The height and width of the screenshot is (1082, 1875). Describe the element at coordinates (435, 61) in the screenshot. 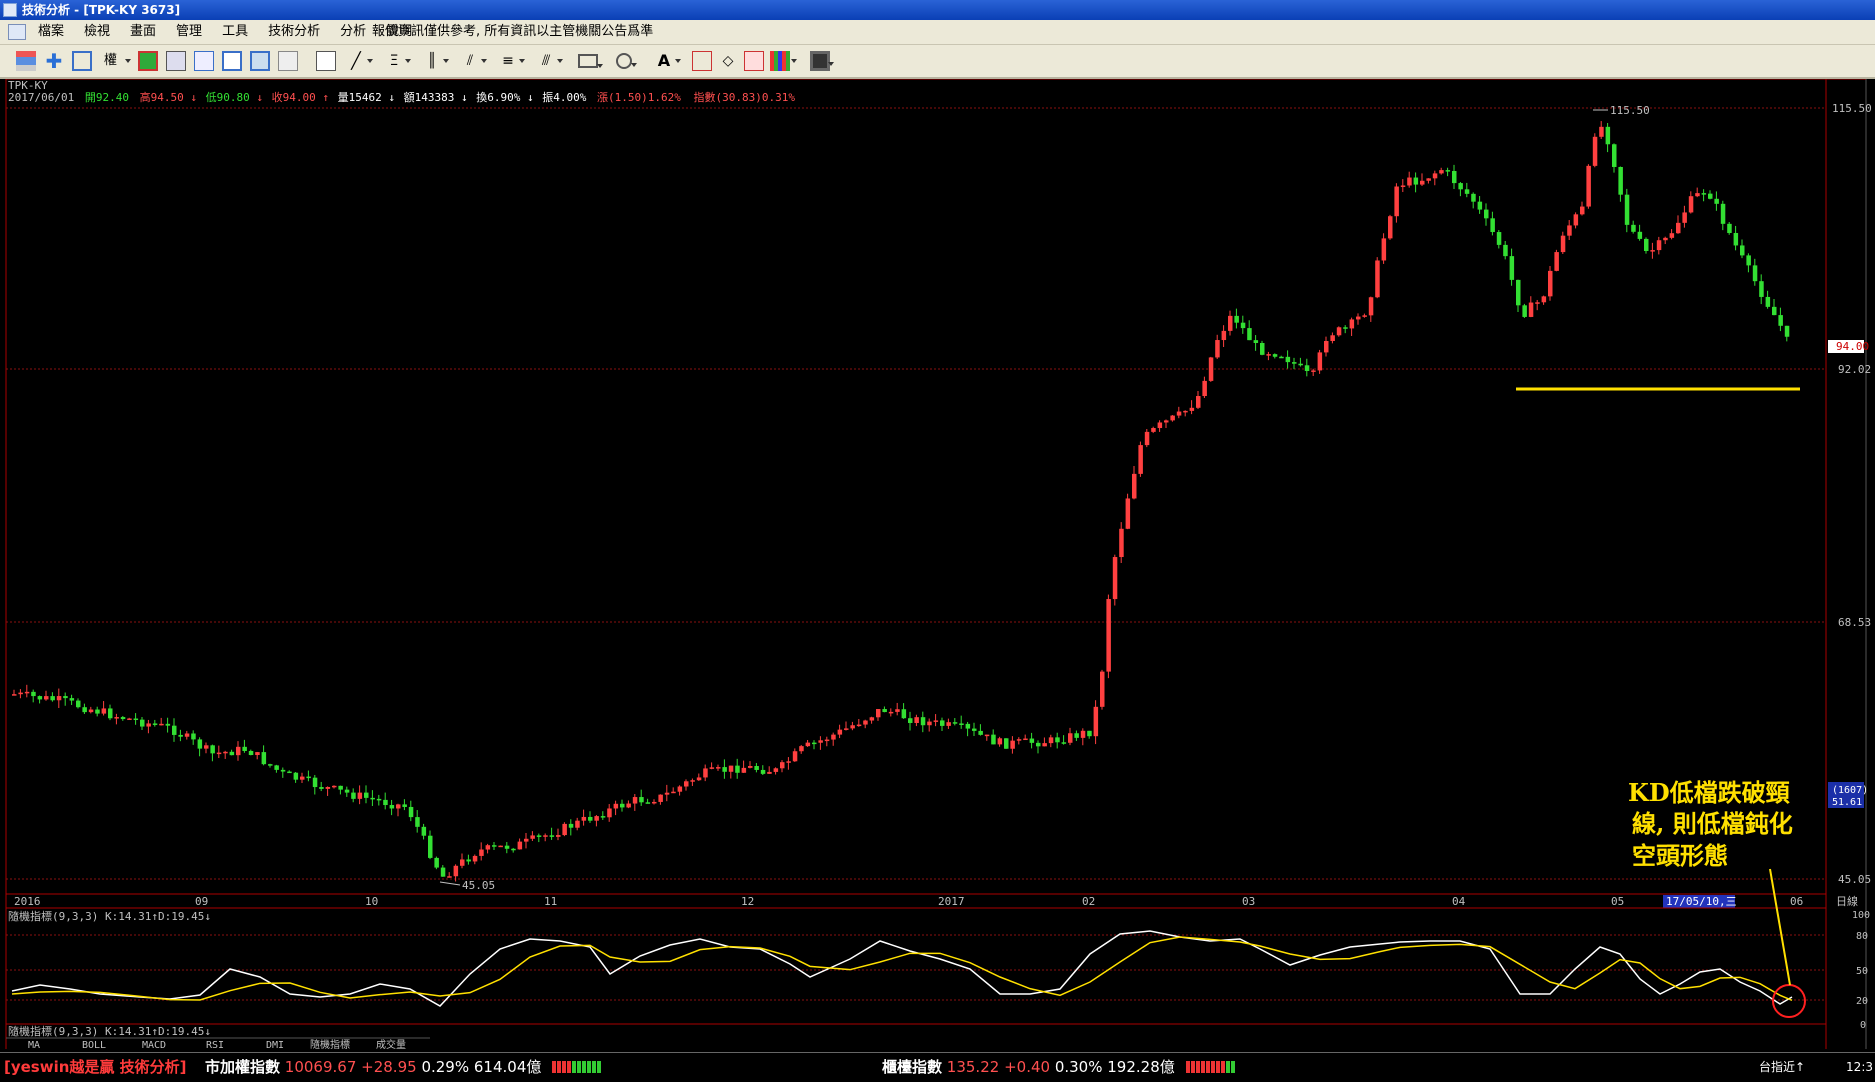

I see `vertical-lines-icon: ║` at that location.